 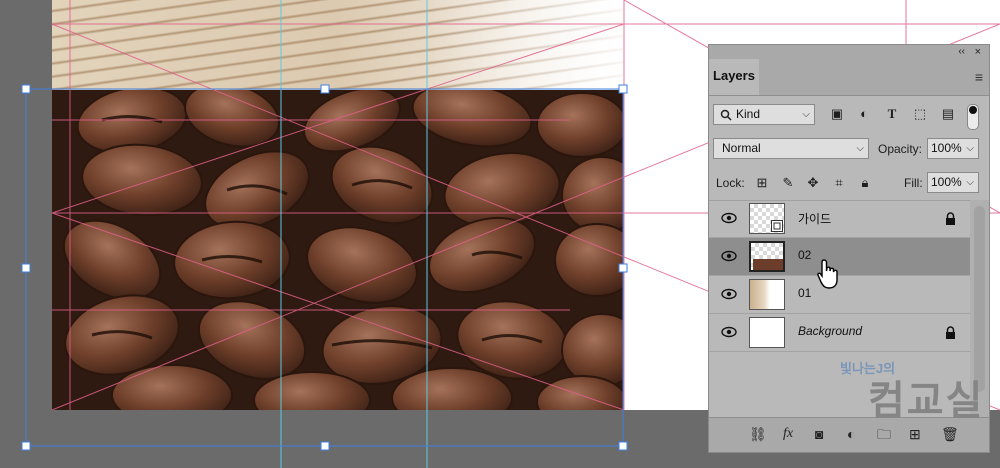 What do you see at coordinates (892, 114) in the screenshot?
I see `type-filter-icon: T` at bounding box center [892, 114].